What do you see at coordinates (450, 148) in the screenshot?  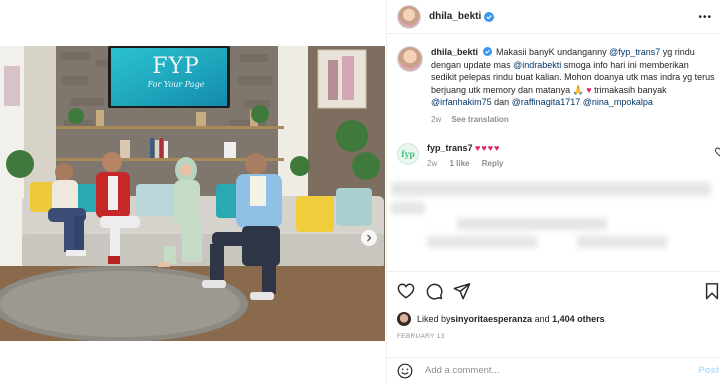 I see `commenter-username: fyp_trans7` at bounding box center [450, 148].